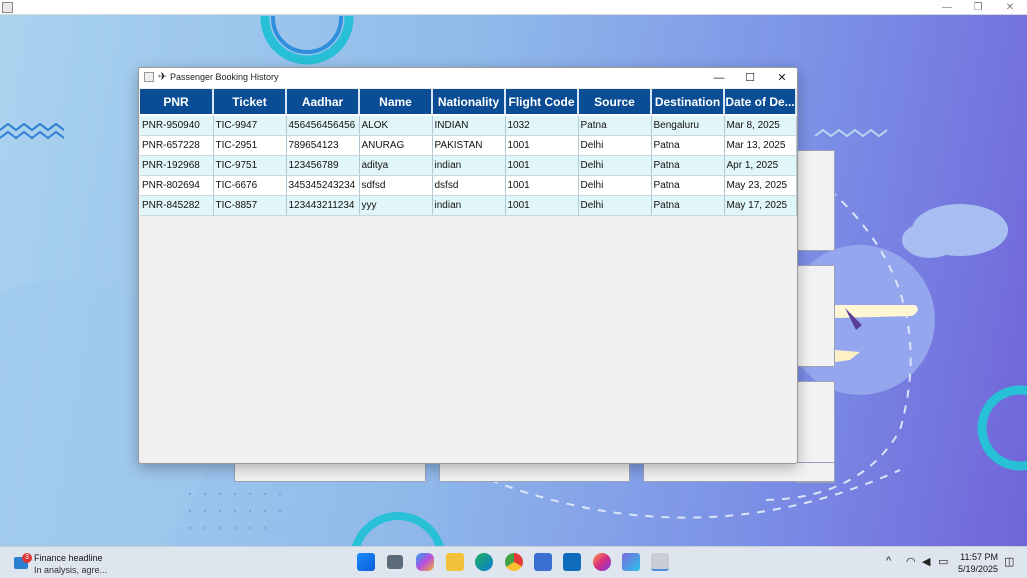  I want to click on column-header-pnr: PNR, so click(177, 102).